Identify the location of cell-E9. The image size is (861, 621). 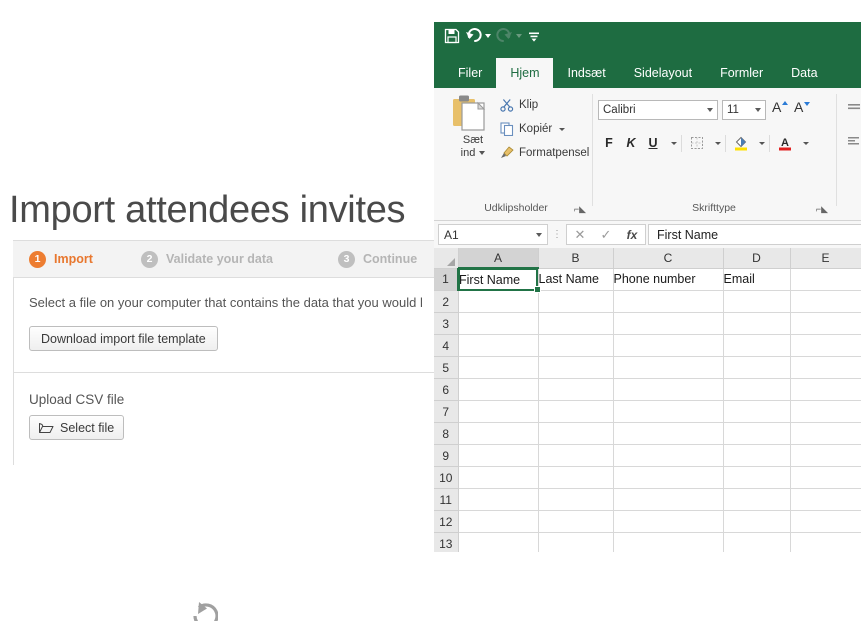
(825, 455).